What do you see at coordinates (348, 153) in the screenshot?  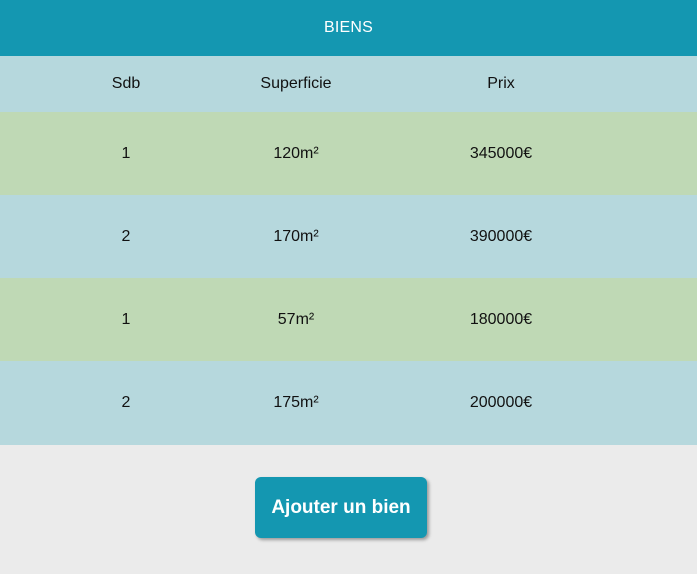 I see `table-row: 1 120m² 345000€` at bounding box center [348, 153].